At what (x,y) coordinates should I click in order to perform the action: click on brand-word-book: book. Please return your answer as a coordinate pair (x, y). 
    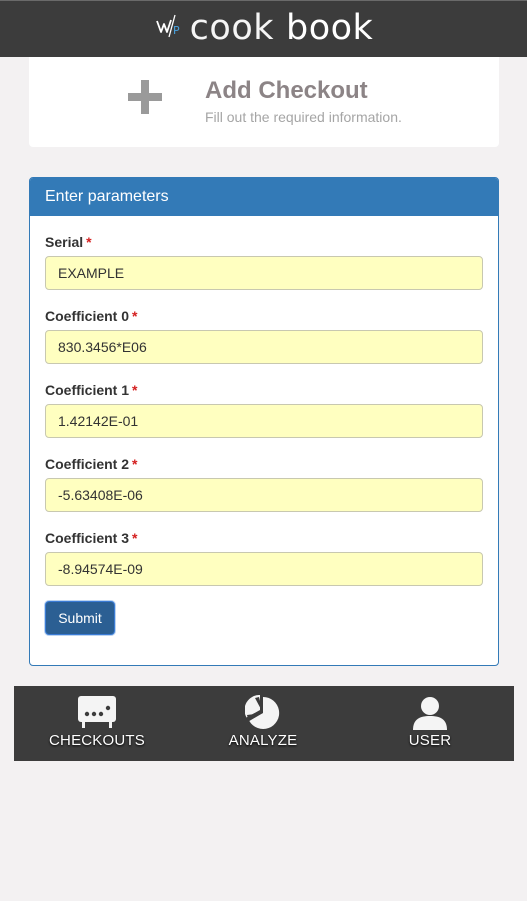
    Looking at the image, I should click on (330, 28).